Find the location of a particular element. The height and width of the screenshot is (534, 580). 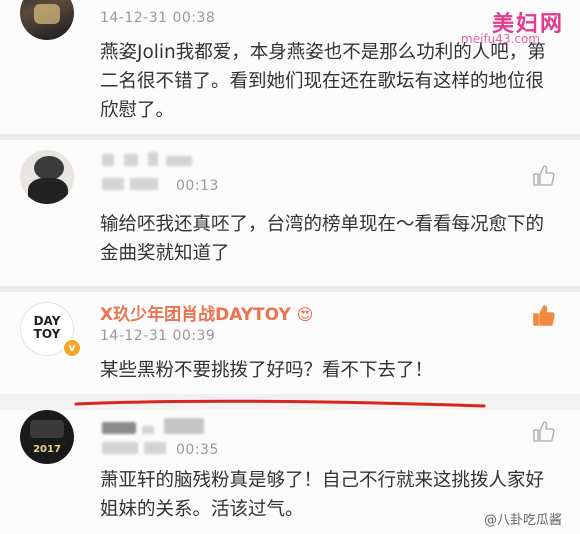

comment-time: 14-12-31 00:38 is located at coordinates (158, 18).